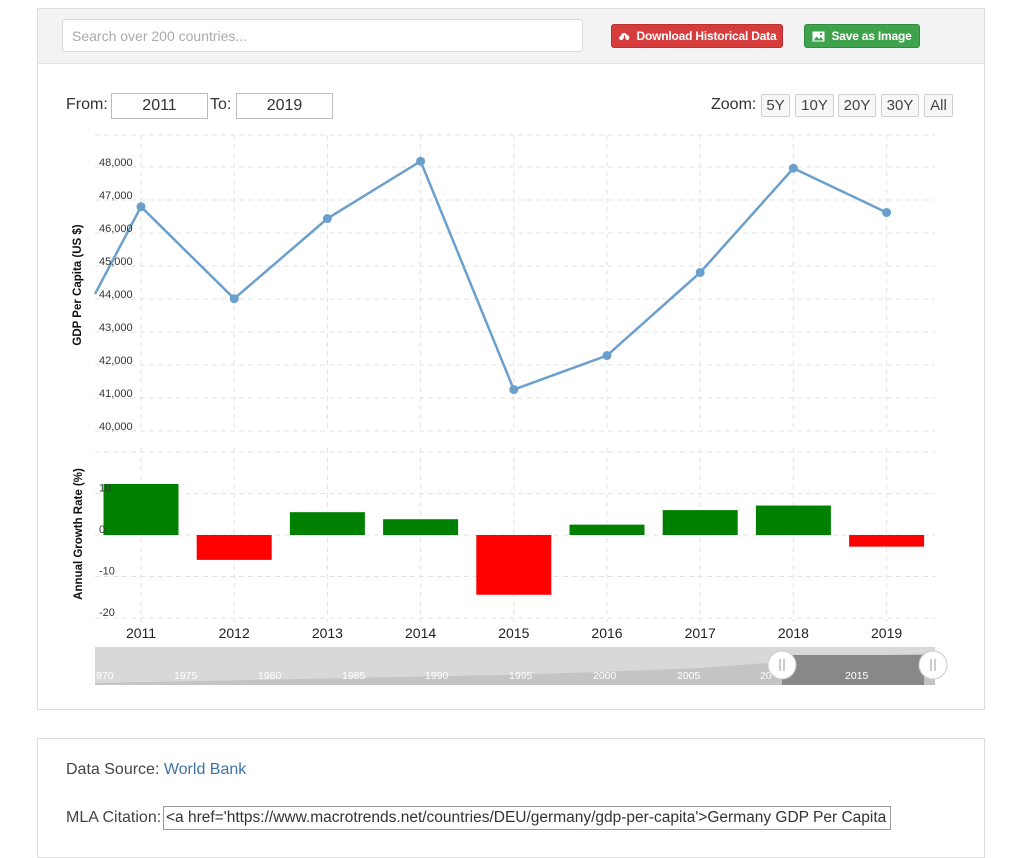  I want to click on x-axis-label: 2011, so click(141, 633).